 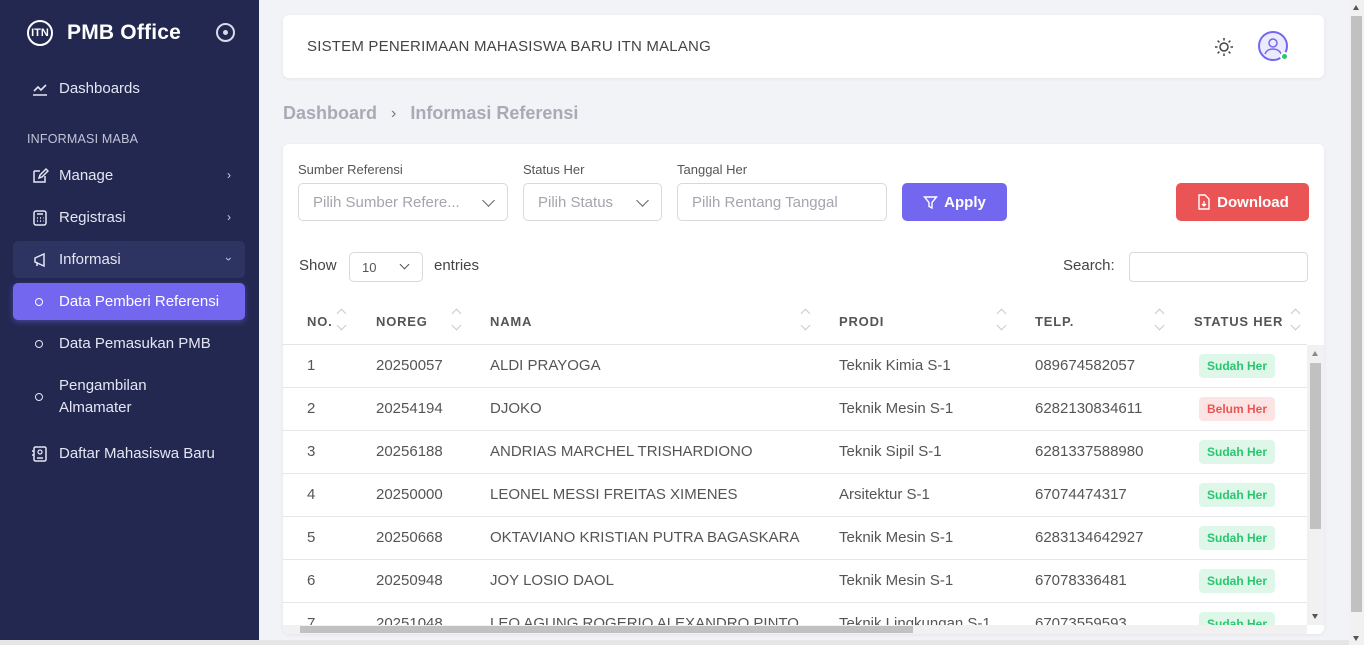 I want to click on sidebar-section-label: INFORMASI MABA, so click(x=83, y=139).